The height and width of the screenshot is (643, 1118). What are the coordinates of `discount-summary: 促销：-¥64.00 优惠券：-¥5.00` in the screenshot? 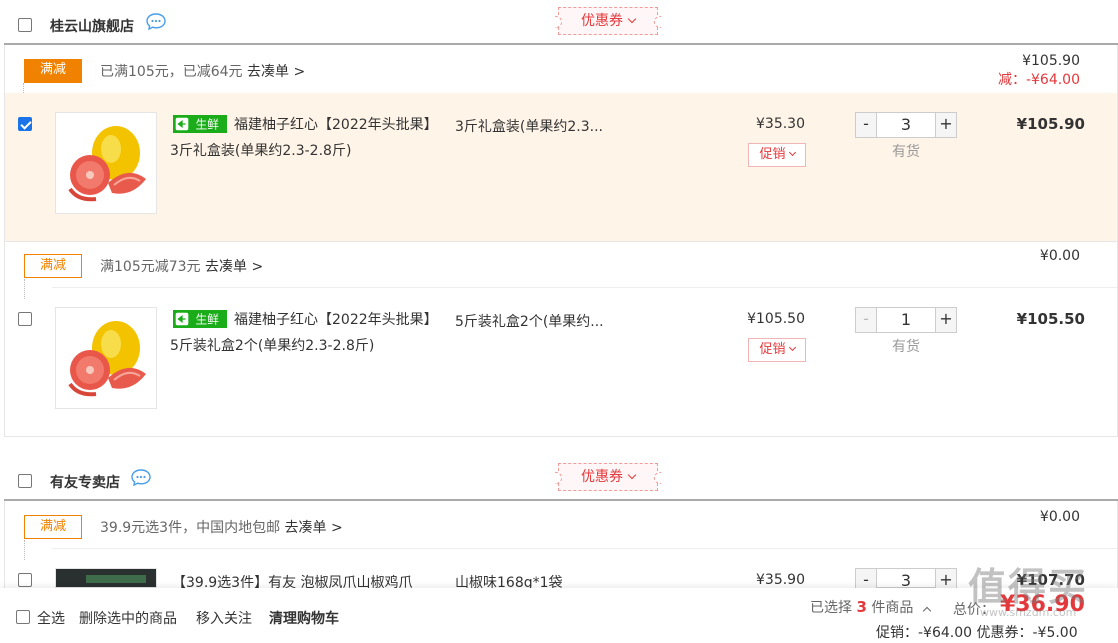 It's located at (977, 633).